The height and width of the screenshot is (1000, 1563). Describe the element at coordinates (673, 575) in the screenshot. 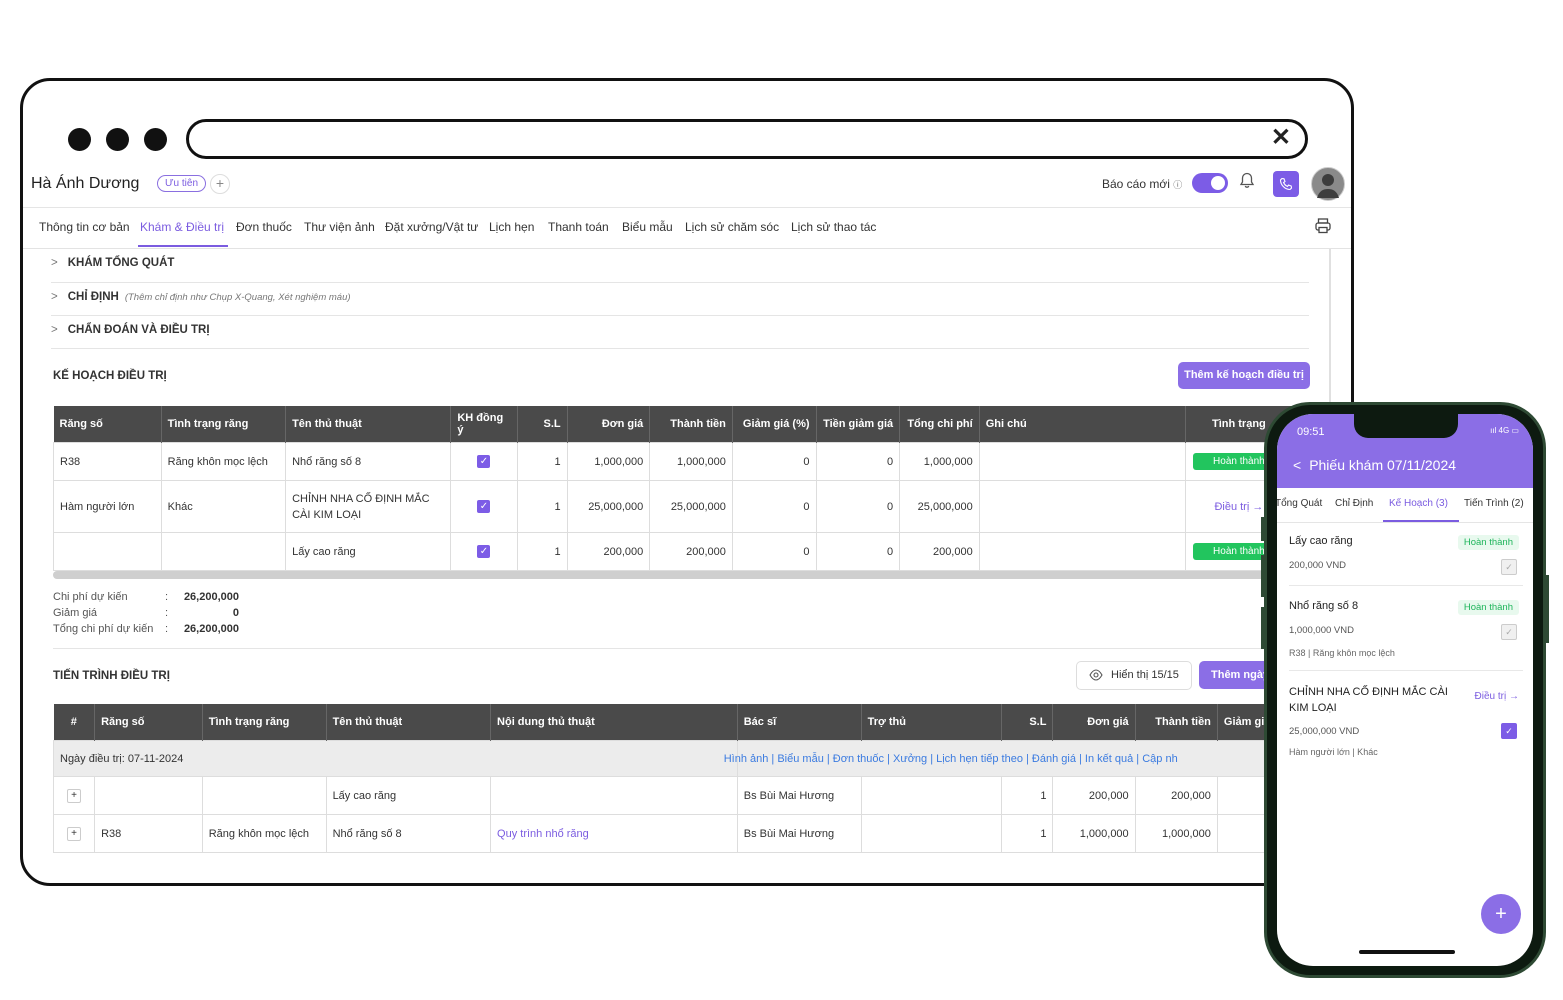

I see `horizontal-scrollbar` at that location.